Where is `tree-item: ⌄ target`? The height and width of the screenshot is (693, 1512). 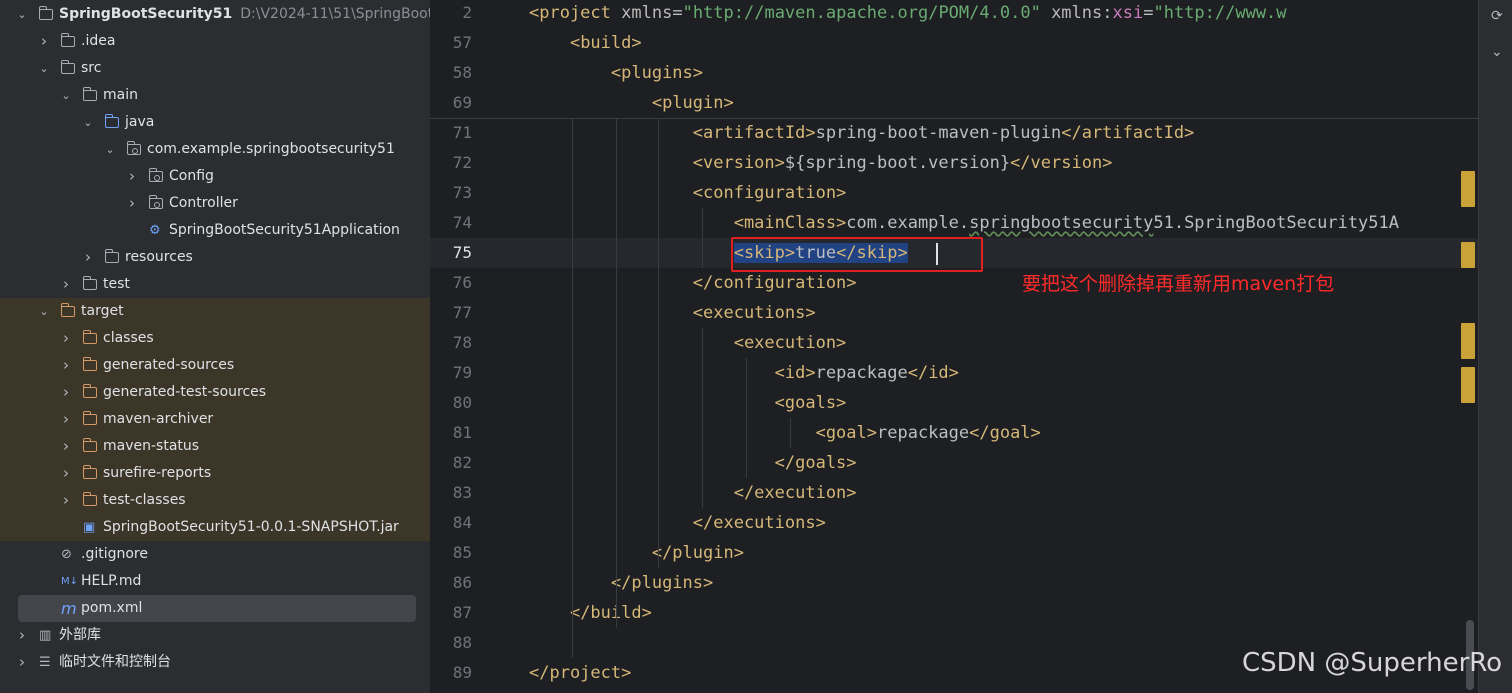 tree-item: ⌄ target is located at coordinates (215, 311).